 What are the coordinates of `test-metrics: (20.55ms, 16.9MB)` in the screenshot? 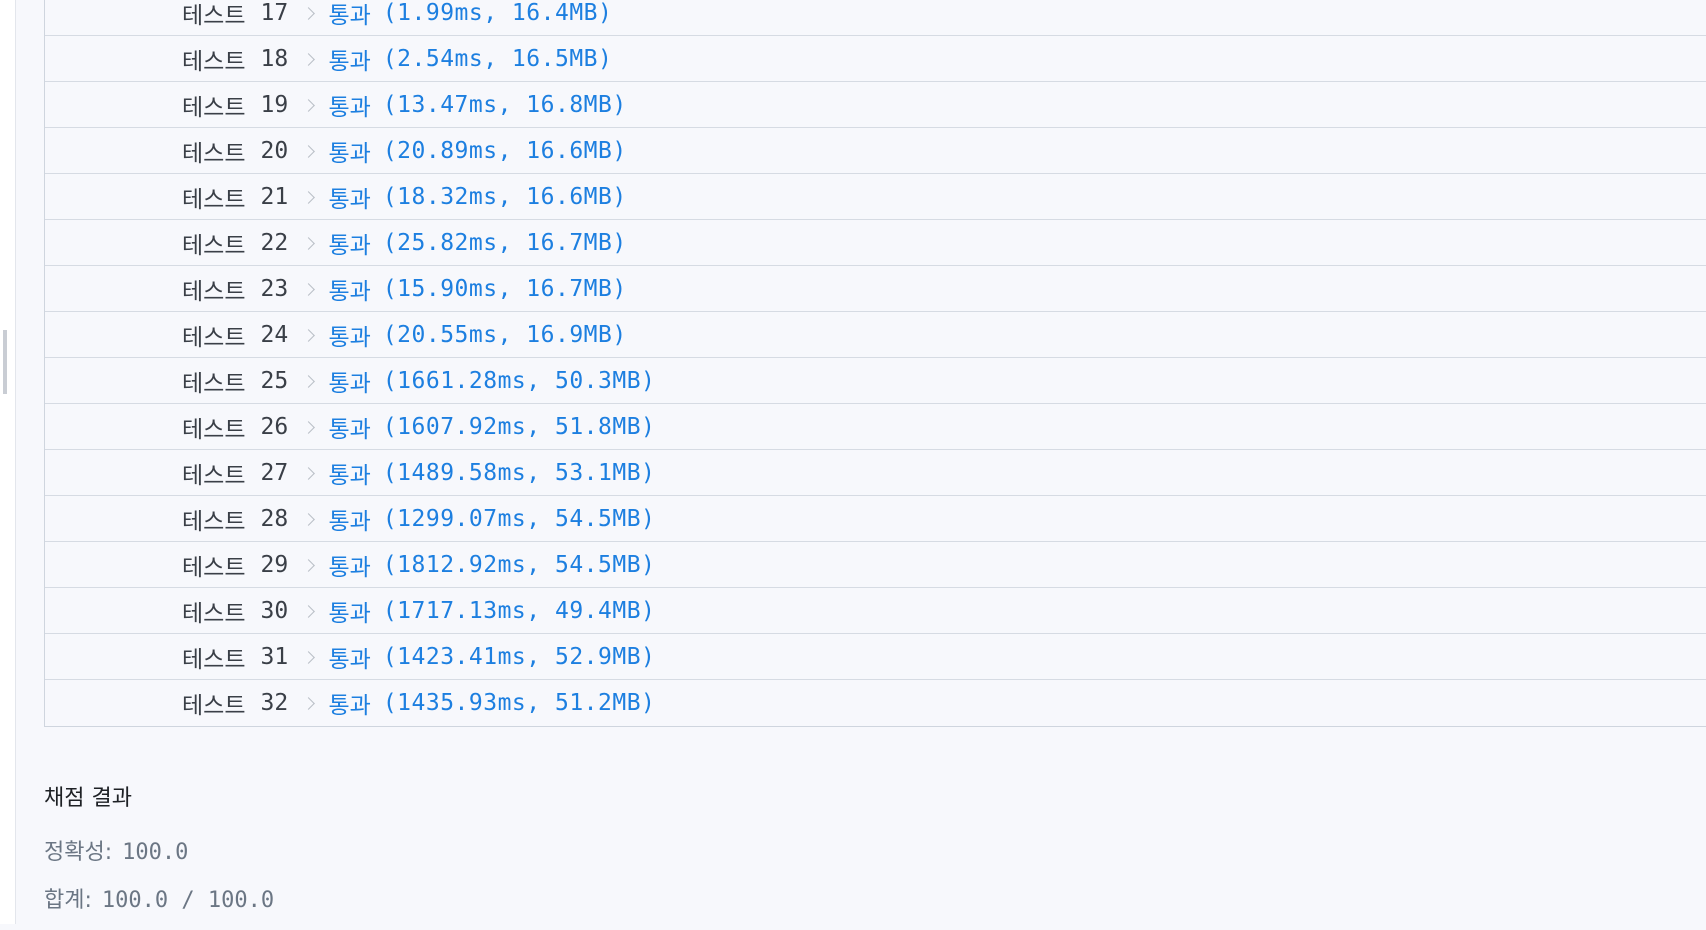 It's located at (504, 334).